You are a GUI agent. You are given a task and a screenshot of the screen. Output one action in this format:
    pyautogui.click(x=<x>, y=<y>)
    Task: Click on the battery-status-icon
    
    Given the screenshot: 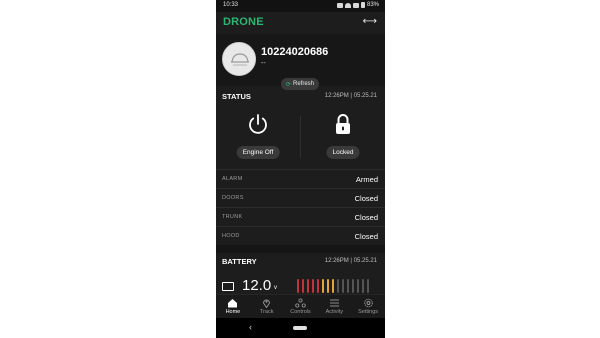 What is the action you would take?
    pyautogui.click(x=362, y=5)
    